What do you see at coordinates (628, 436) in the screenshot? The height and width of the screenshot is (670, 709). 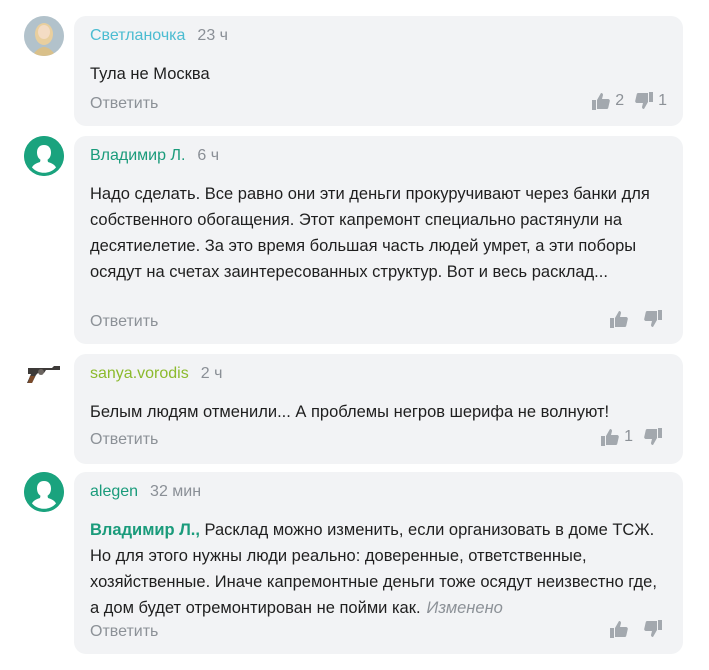 I see `like-count: 1` at bounding box center [628, 436].